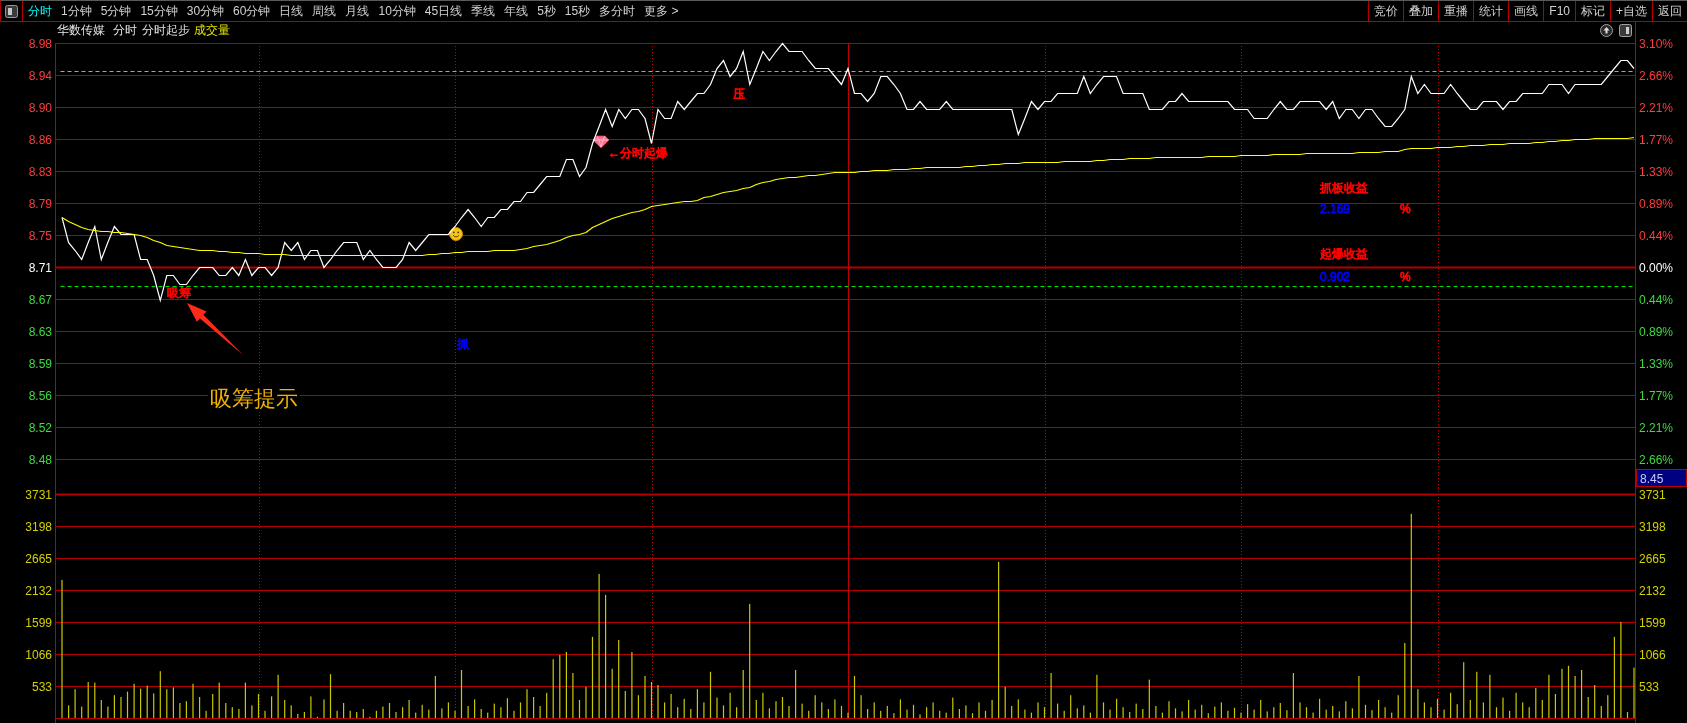  Describe the element at coordinates (661, 11) in the screenshot. I see `period-tab: 更多 >` at that location.